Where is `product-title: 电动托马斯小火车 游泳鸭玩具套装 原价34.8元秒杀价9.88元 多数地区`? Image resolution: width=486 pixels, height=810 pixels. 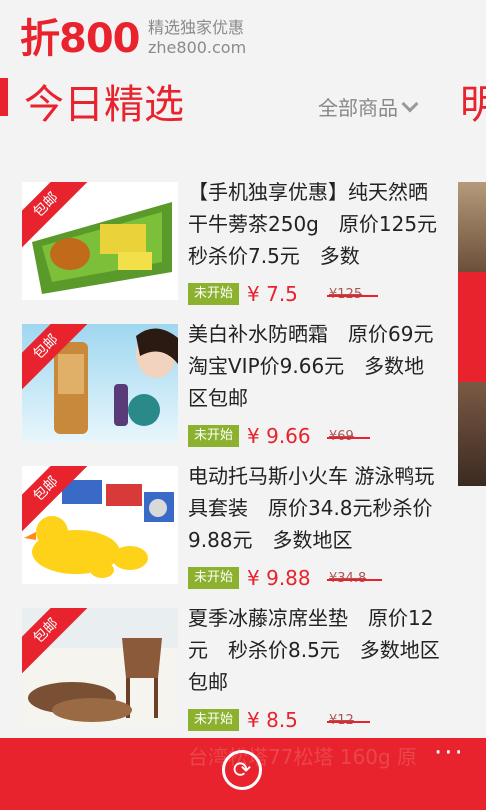
product-title: 电动托马斯小火车 游泳鸭玩具套装 原价34.8元秒杀价9.88元 多数地区 is located at coordinates (314, 508).